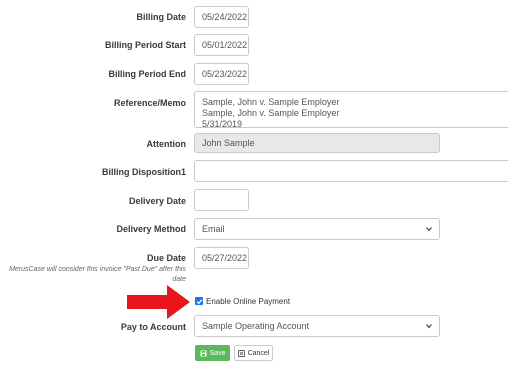  I want to click on enable-online-payment-checkbox, so click(199, 301).